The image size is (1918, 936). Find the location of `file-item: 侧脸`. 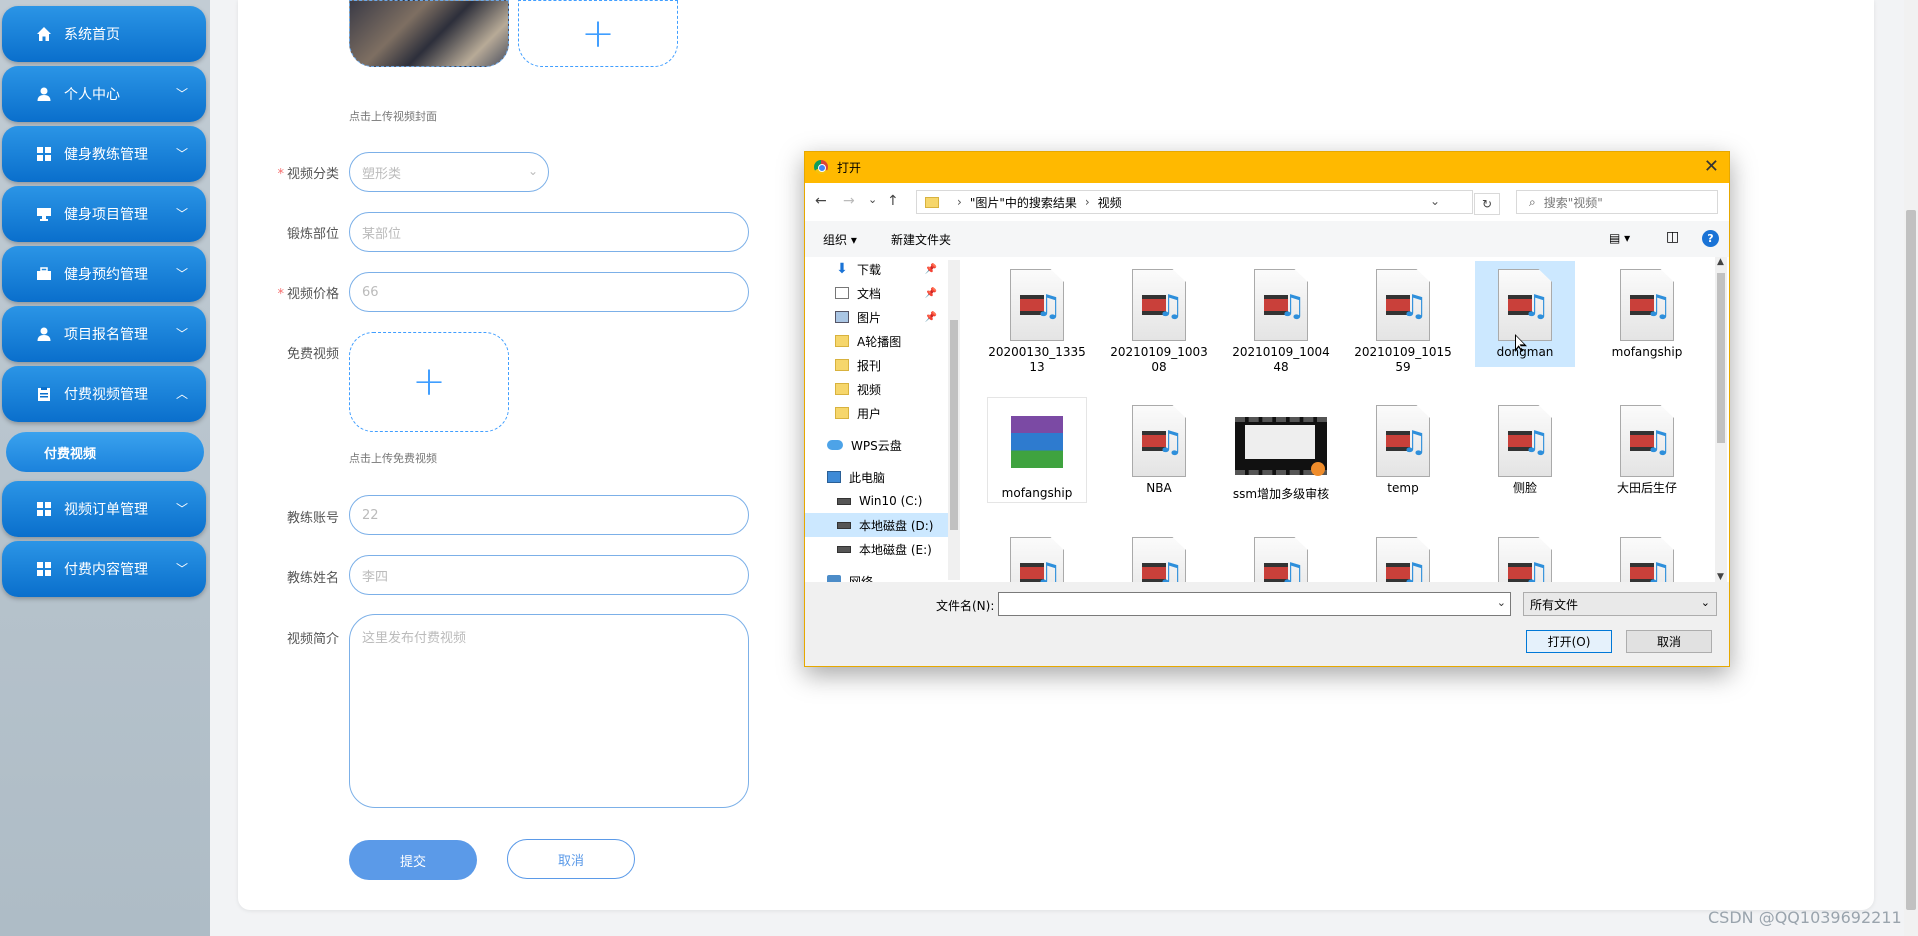

file-item: 侧脸 is located at coordinates (1525, 450).